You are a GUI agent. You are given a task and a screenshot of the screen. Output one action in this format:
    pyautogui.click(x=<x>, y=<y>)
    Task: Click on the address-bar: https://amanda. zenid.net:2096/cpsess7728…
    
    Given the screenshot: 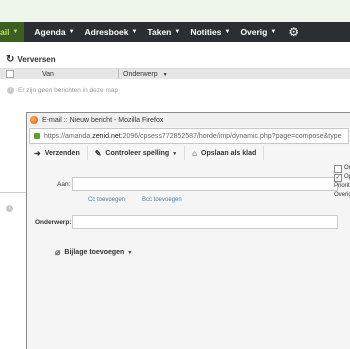 What is the action you would take?
    pyautogui.click(x=189, y=136)
    